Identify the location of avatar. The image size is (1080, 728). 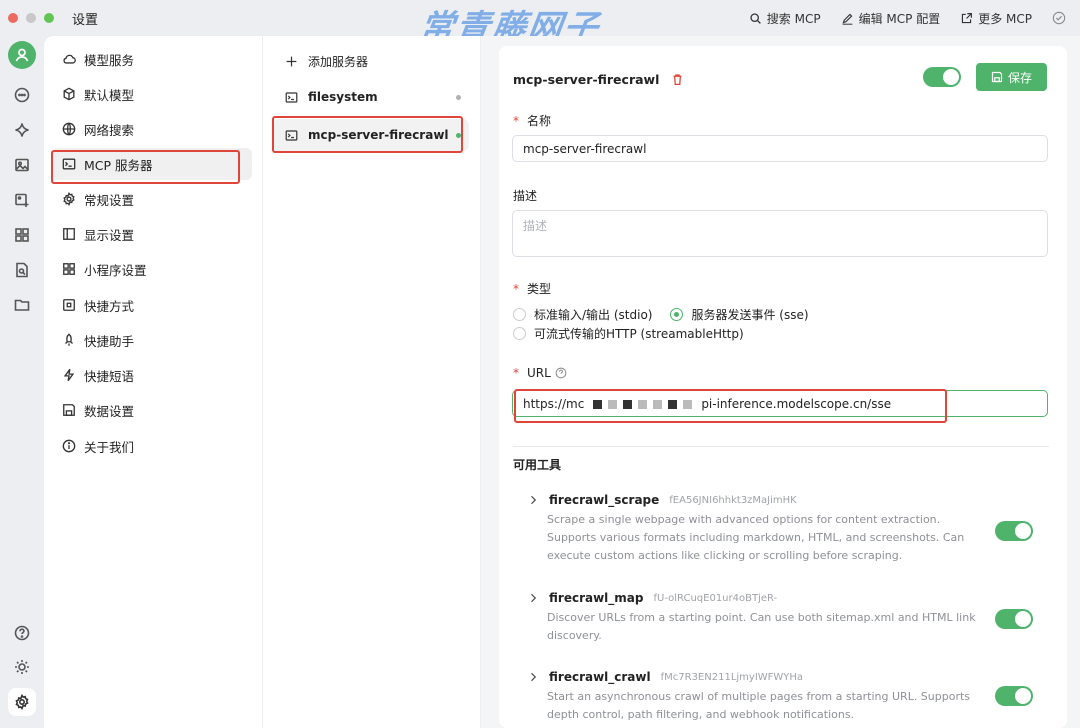
(22, 55).